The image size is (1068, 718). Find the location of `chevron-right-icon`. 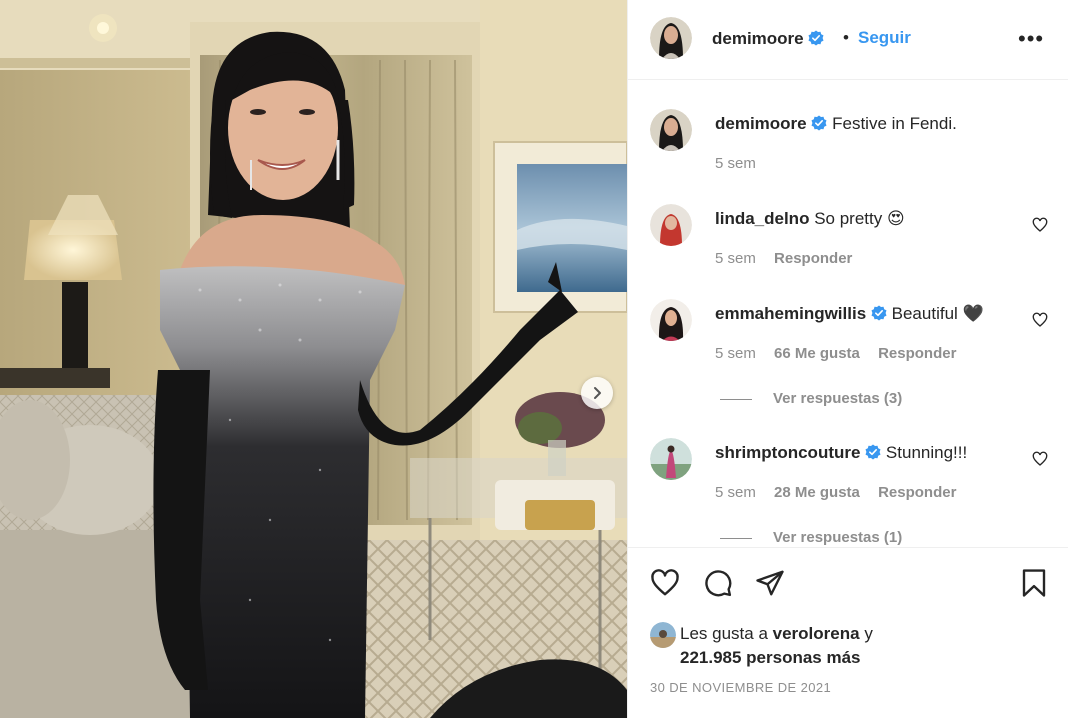

chevron-right-icon is located at coordinates (597, 393).